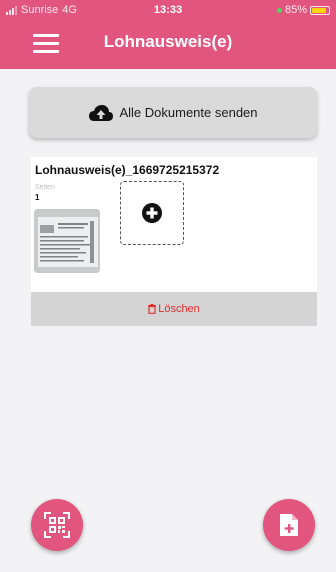 The image size is (336, 572). What do you see at coordinates (37, 197) in the screenshot?
I see `pages-count: 1` at bounding box center [37, 197].